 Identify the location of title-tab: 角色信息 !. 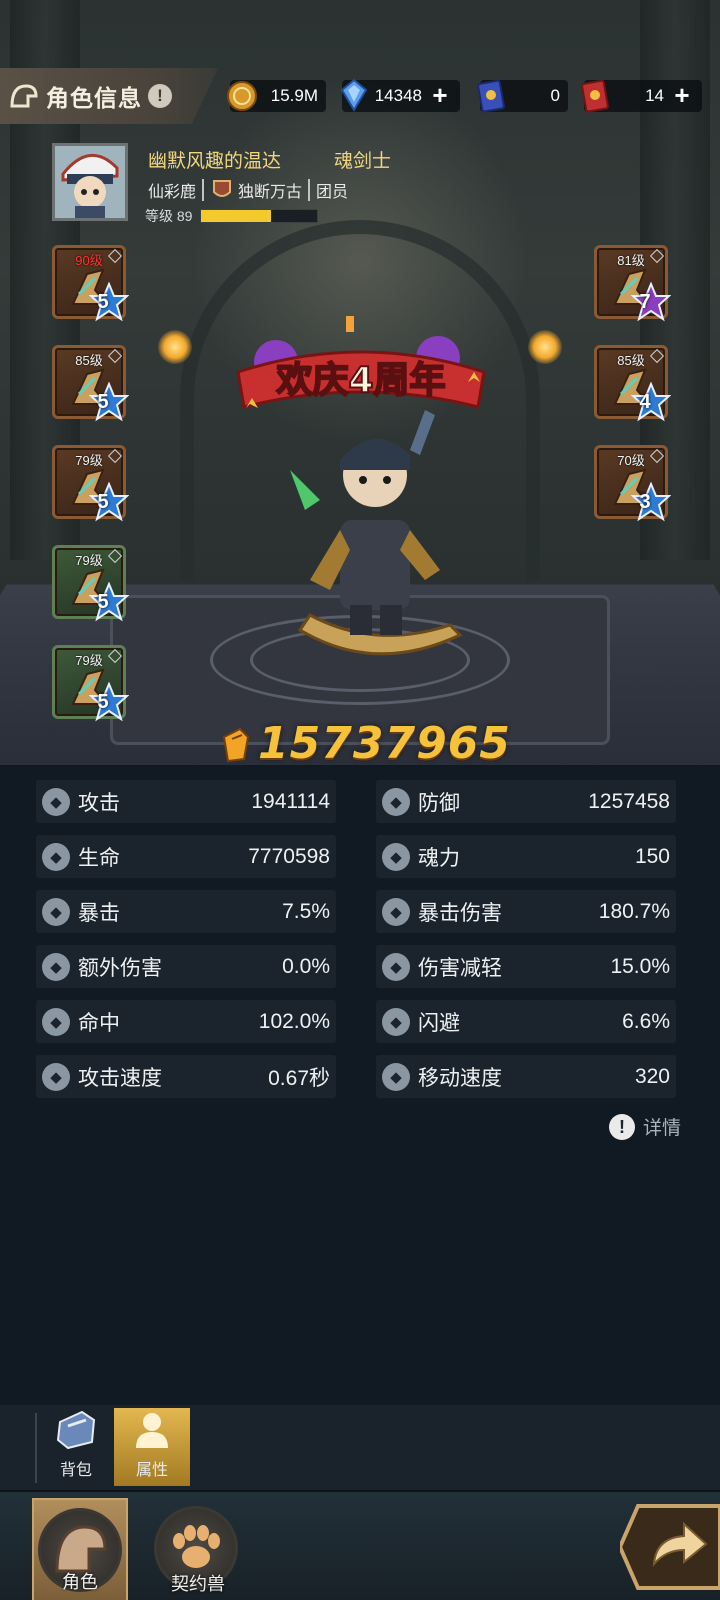
(109, 96).